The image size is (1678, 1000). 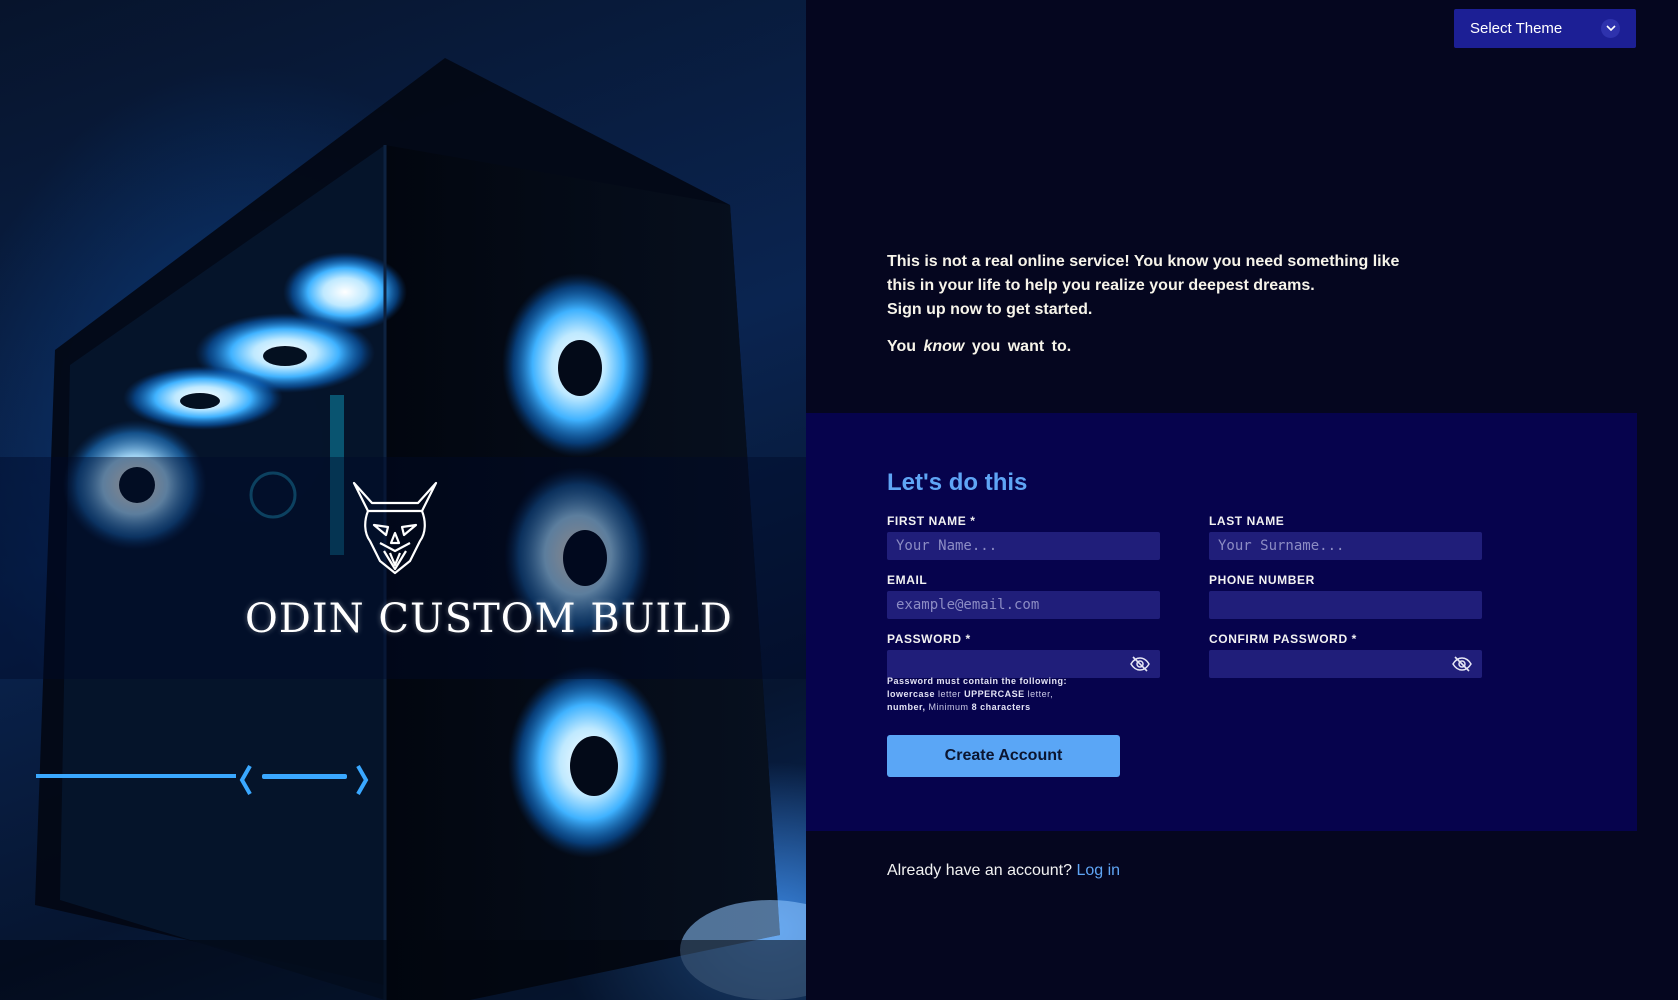 What do you see at coordinates (1003, 756) in the screenshot?
I see `create-account-button: Create Account` at bounding box center [1003, 756].